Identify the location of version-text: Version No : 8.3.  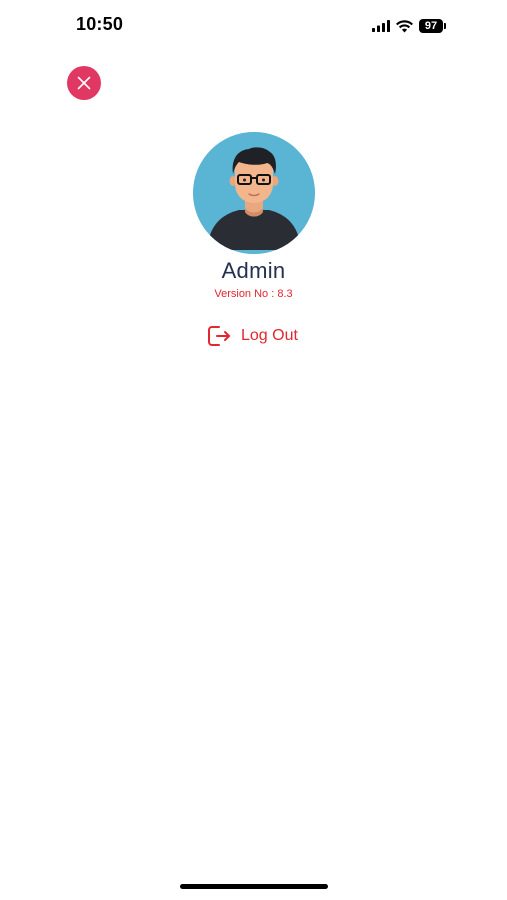
(253, 294).